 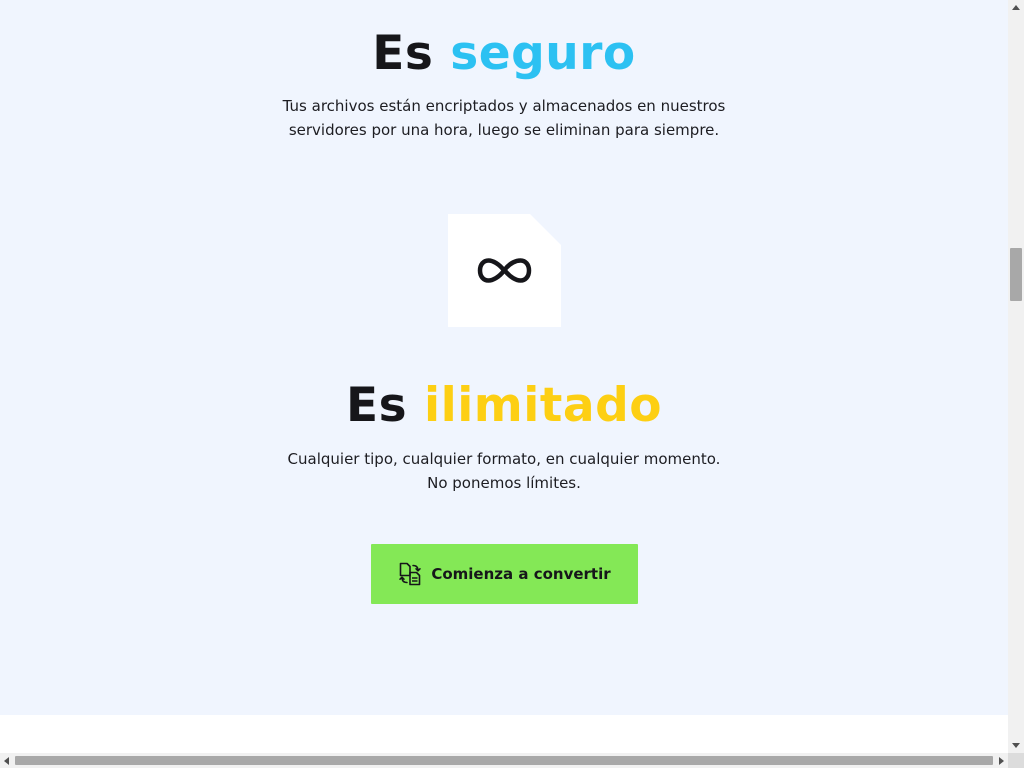 What do you see at coordinates (1016, 274) in the screenshot?
I see `vertical-scroll-thumb` at bounding box center [1016, 274].